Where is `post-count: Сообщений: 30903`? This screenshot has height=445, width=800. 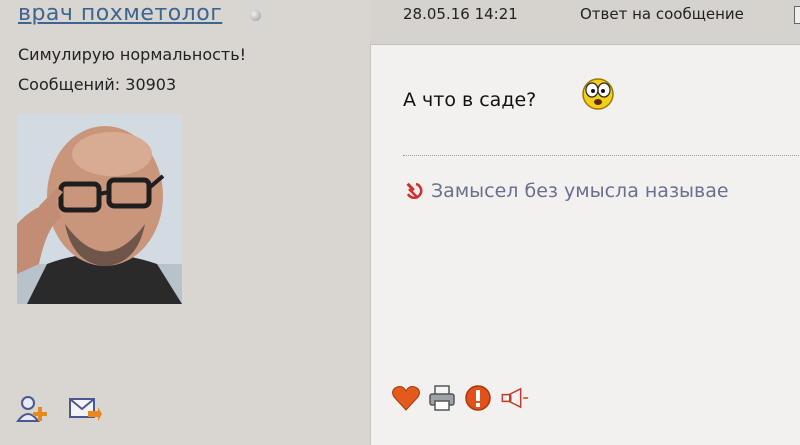
post-count: Сообщений: 30903 is located at coordinates (97, 84).